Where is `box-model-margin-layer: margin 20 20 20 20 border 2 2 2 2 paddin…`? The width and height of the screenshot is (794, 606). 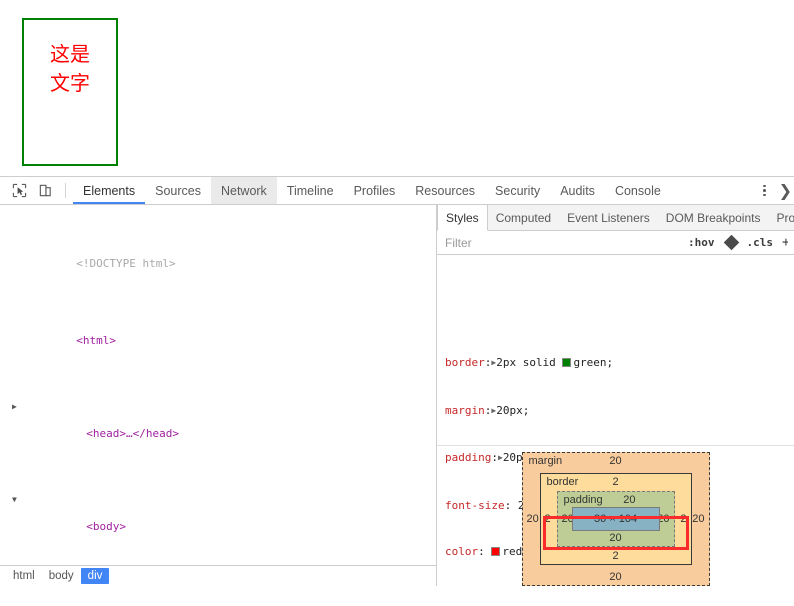 box-model-margin-layer: margin 20 20 20 20 border 2 2 2 2 paddin… is located at coordinates (615, 519).